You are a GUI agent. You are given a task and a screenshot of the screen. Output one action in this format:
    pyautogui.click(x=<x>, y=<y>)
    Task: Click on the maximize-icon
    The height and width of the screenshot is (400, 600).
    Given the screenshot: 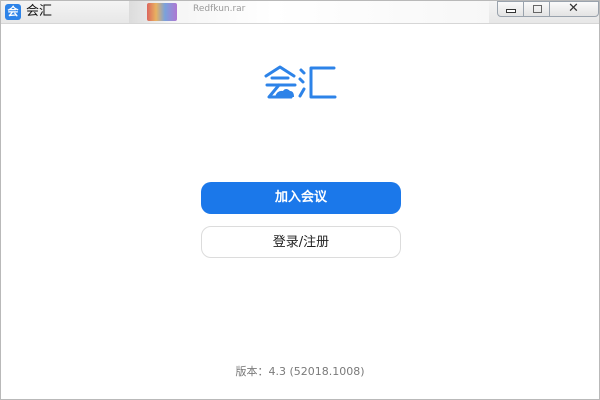 What is the action you would take?
    pyautogui.click(x=537, y=9)
    